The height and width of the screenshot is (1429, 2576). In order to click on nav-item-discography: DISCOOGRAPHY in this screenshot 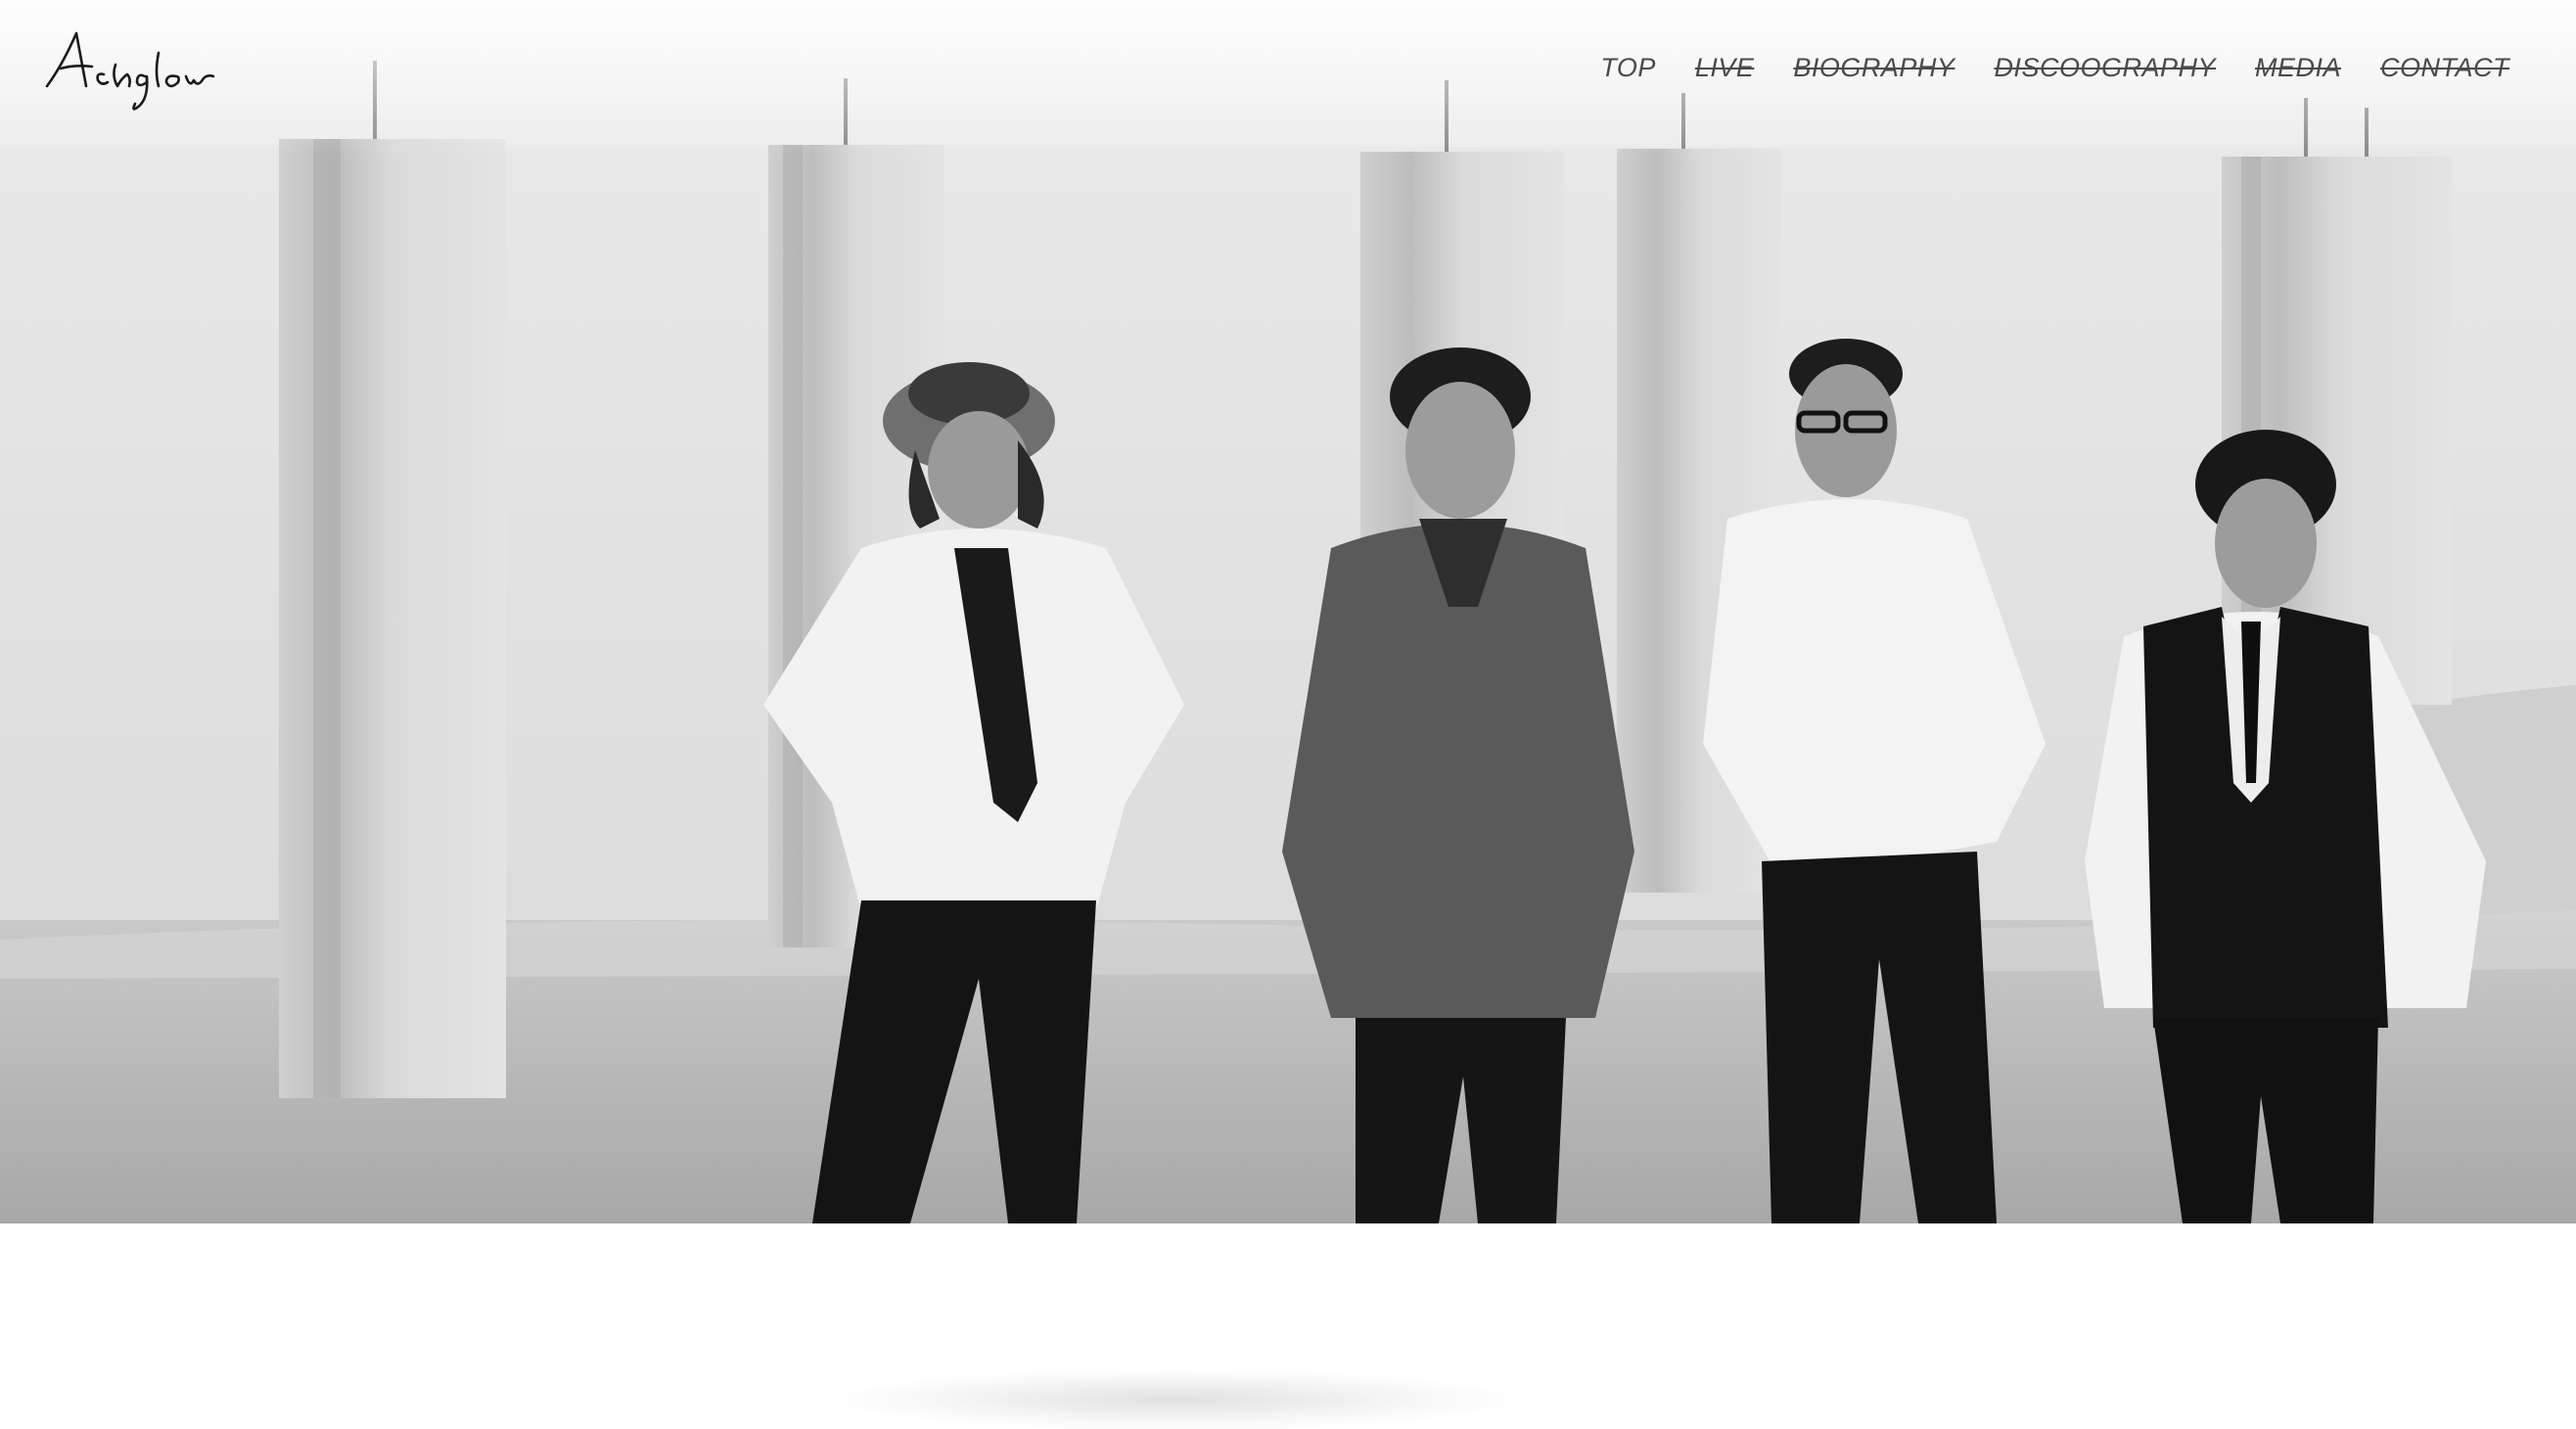, I will do `click(2105, 68)`.